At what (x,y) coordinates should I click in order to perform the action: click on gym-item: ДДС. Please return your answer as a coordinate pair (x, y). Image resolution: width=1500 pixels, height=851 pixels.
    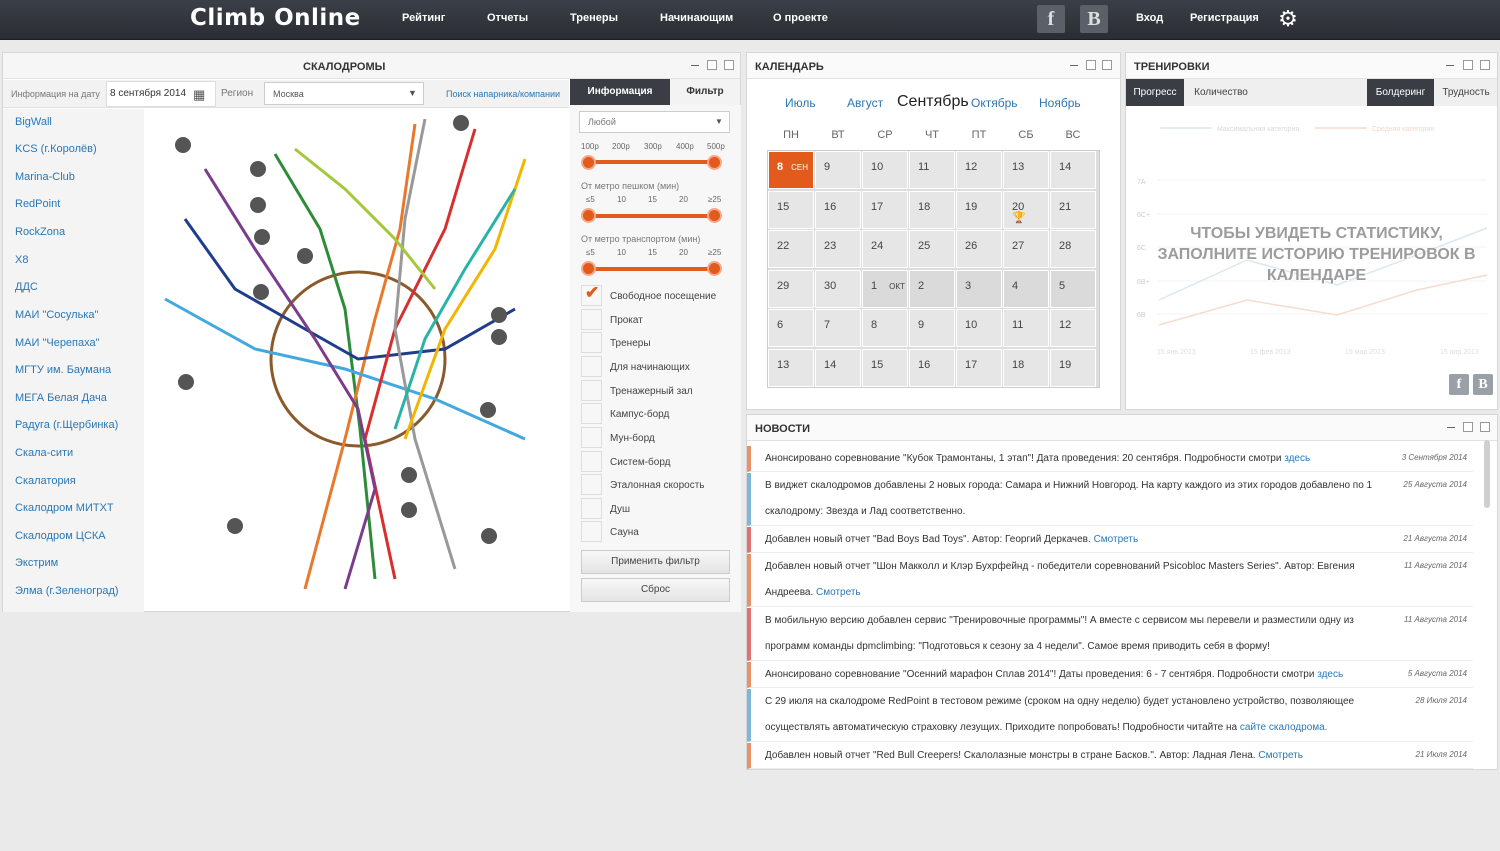
    Looking at the image, I should click on (26, 287).